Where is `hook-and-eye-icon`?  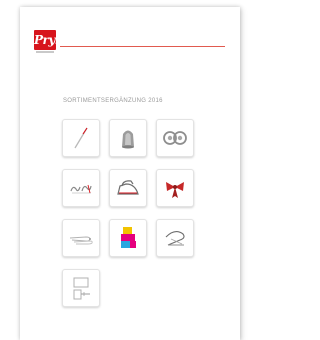 hook-and-eye-icon is located at coordinates (81, 189).